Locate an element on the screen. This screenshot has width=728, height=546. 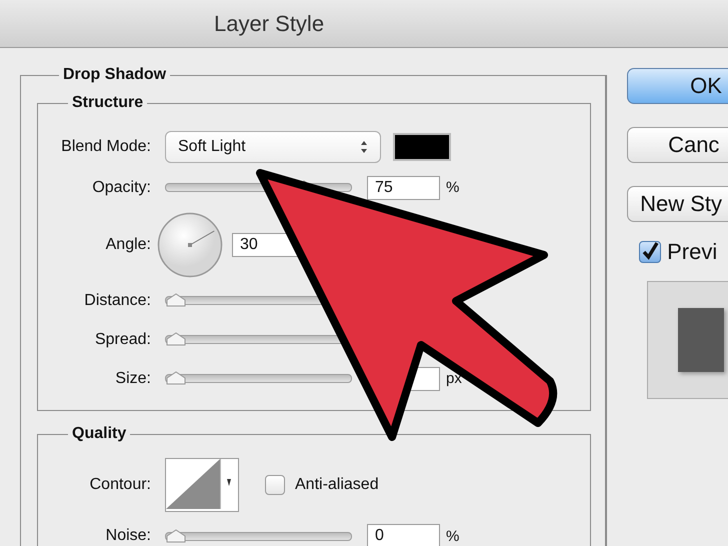
number-field: 0 is located at coordinates (403, 535).